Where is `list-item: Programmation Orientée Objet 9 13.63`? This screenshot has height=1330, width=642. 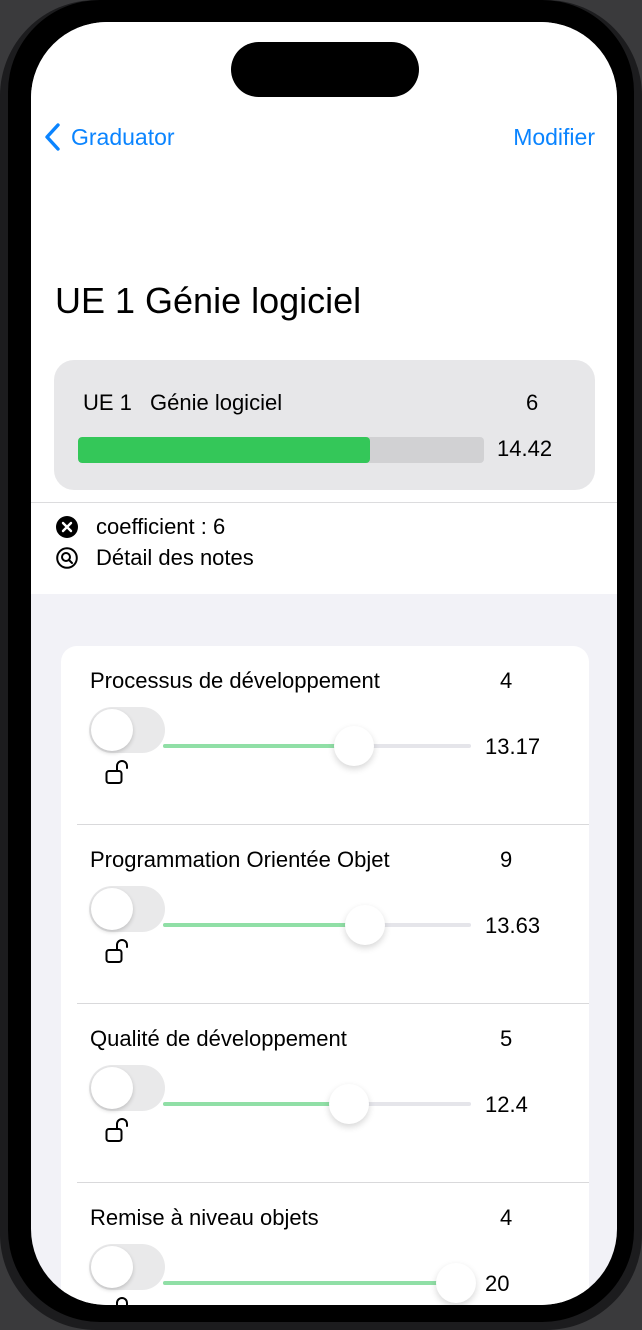 list-item: Programmation Orientée Objet 9 13.63 is located at coordinates (325, 914).